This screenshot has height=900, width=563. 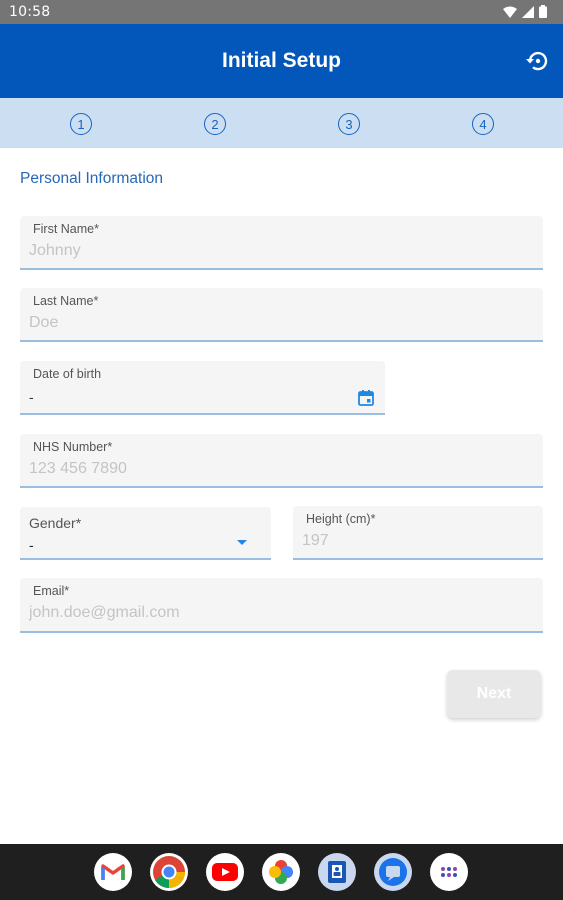 What do you see at coordinates (242, 542) in the screenshot?
I see `dropdown-arrow-icon` at bounding box center [242, 542].